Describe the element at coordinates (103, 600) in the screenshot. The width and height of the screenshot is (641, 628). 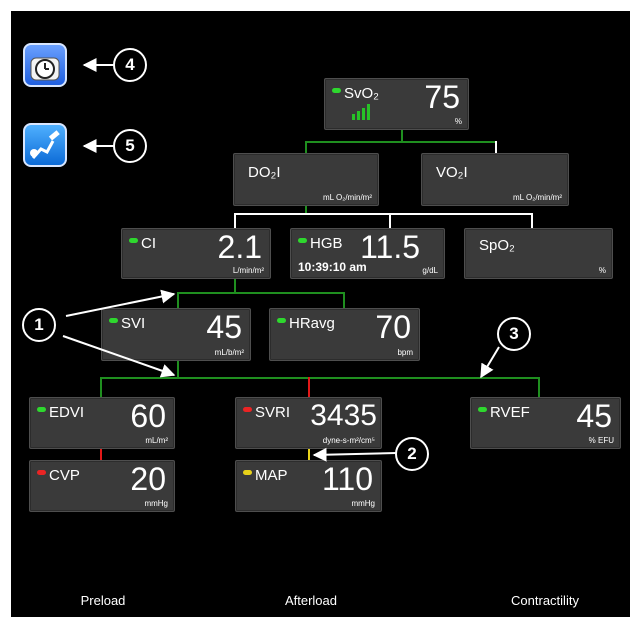
I see `preload-label: Preload` at that location.